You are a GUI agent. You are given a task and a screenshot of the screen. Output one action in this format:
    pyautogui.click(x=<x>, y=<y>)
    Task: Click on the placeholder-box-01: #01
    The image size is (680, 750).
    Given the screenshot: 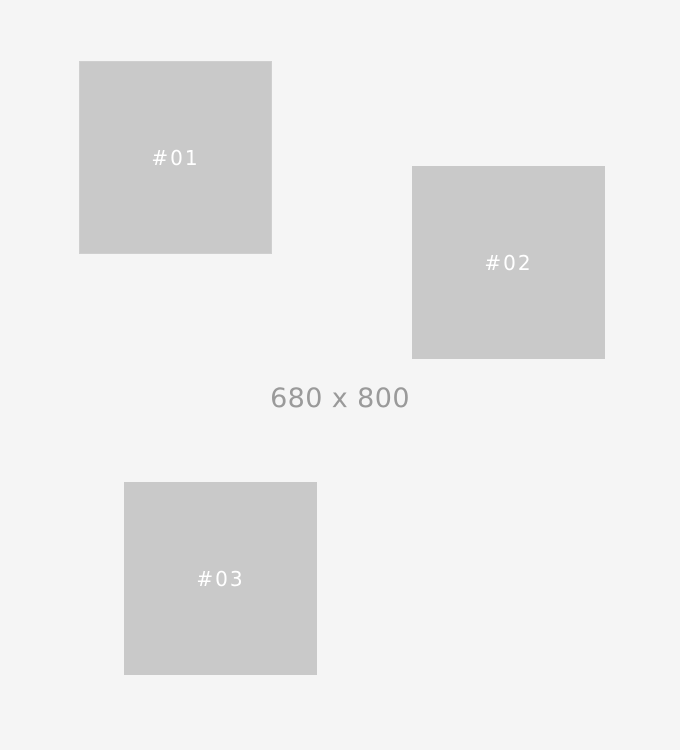 What is the action you would take?
    pyautogui.click(x=175, y=157)
    